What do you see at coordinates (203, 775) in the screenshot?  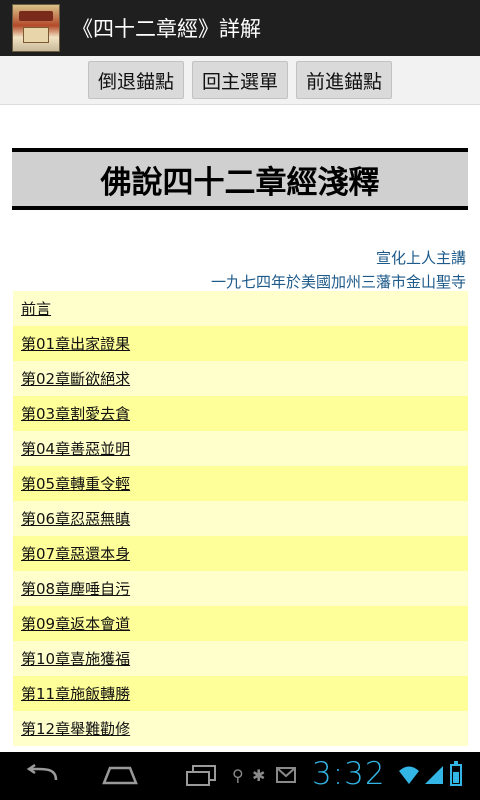 I see `recent-apps-icon` at bounding box center [203, 775].